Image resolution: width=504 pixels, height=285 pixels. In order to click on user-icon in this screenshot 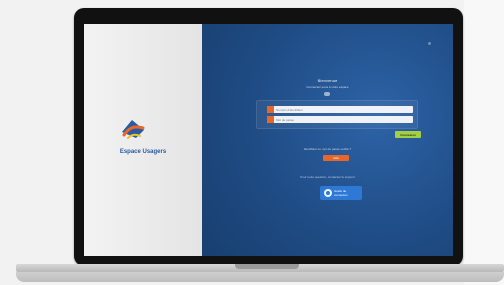, I will do `click(270, 109)`.